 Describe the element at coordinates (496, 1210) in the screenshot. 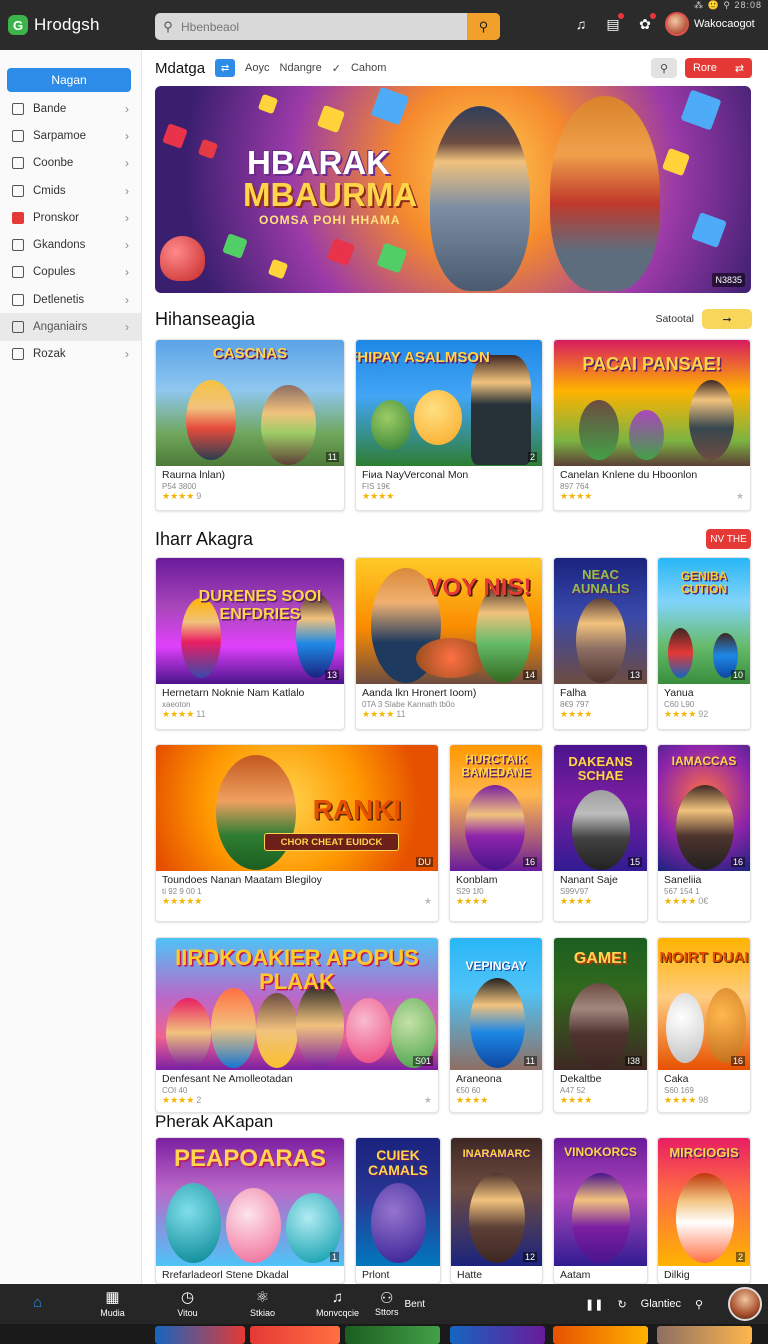

I see `game-card: INARAMARC 12 Hatte` at that location.